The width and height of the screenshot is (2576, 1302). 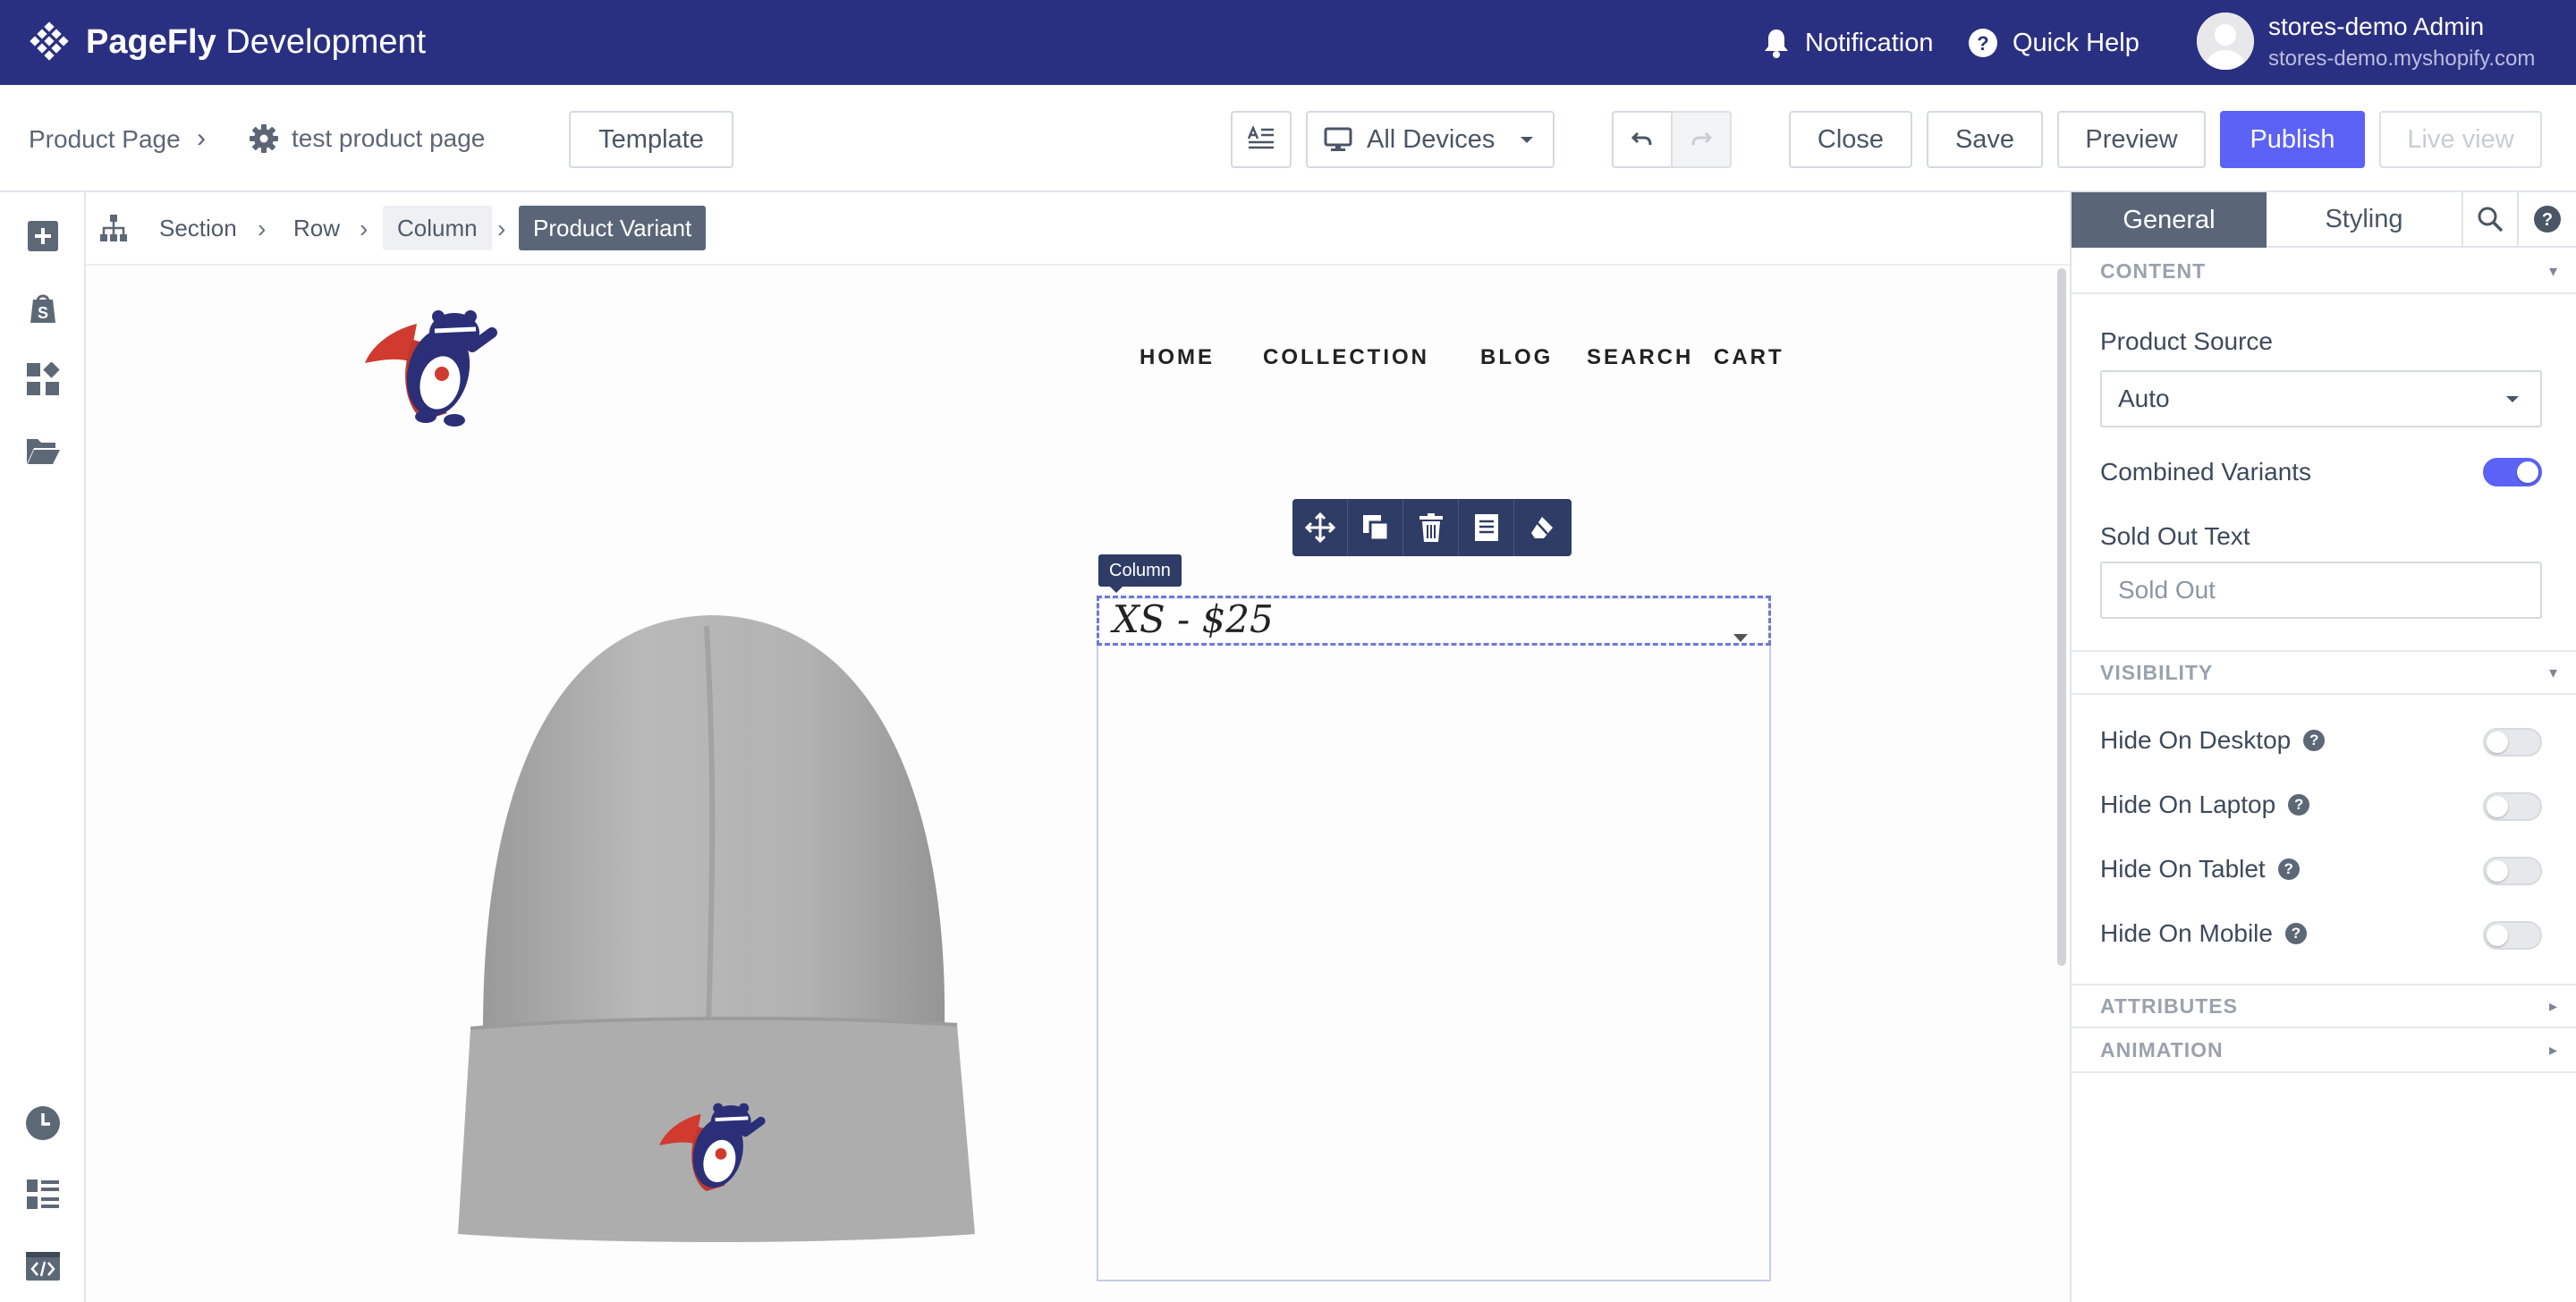 I want to click on path-column: Column, so click(x=437, y=228).